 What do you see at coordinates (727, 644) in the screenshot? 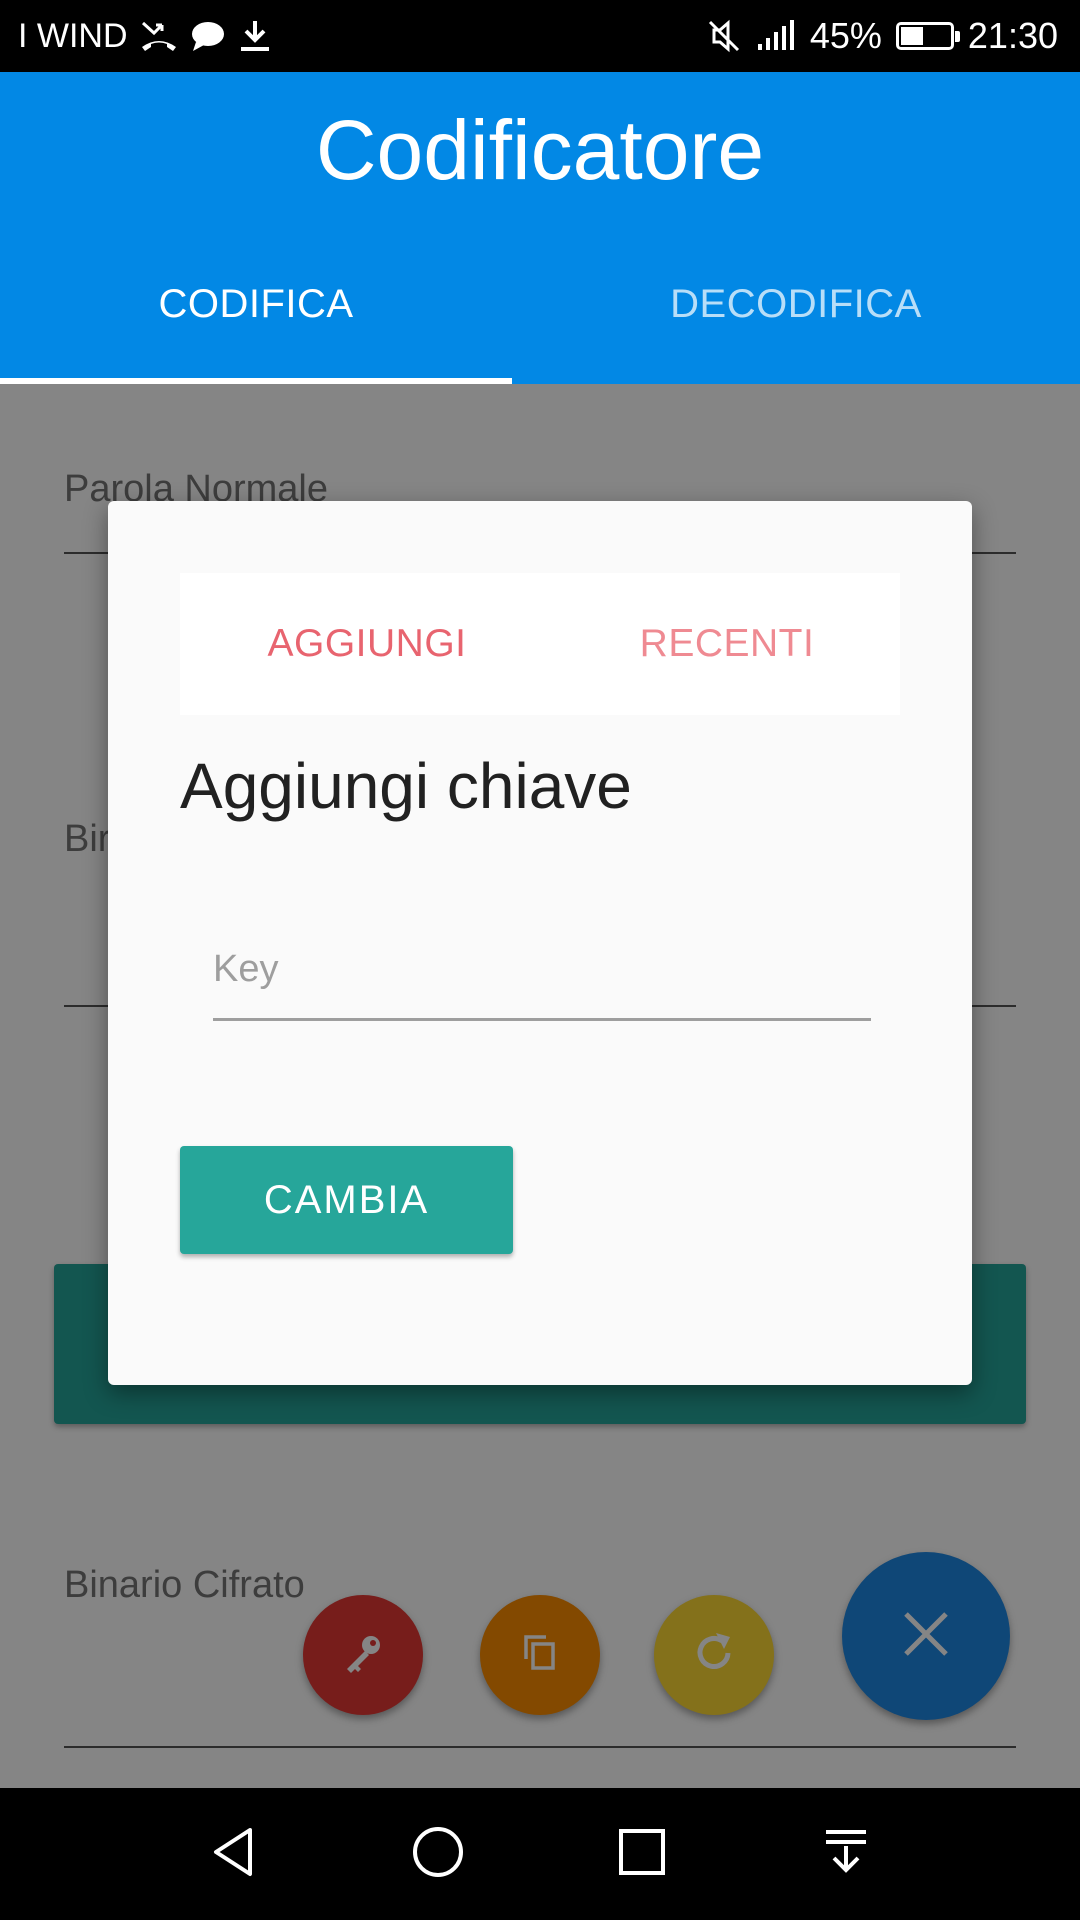
I see `dialog-tab-recenti: RECENTI` at bounding box center [727, 644].